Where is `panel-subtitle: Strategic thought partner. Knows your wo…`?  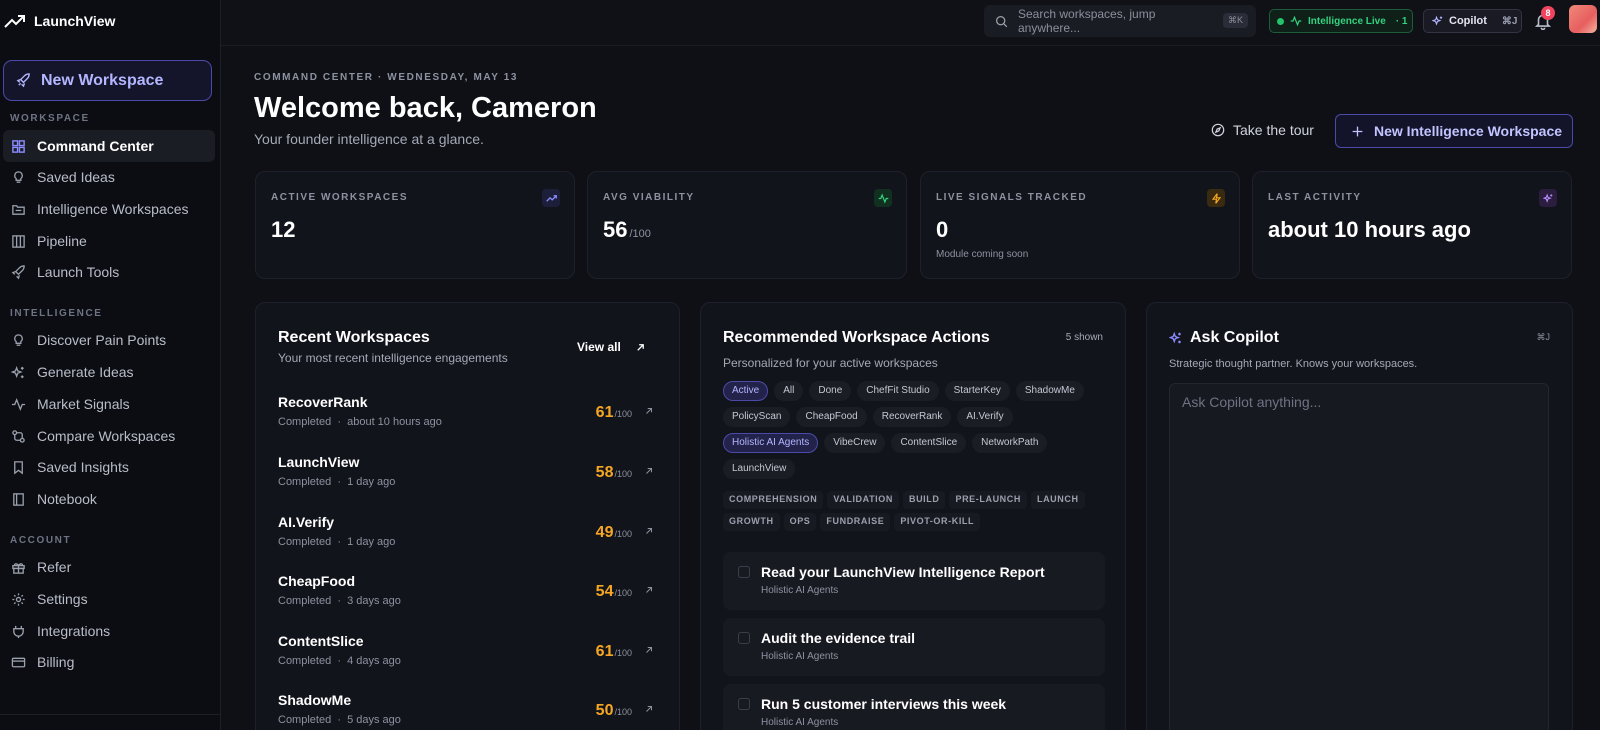
panel-subtitle: Strategic thought partner. Knows your wo… is located at coordinates (1293, 364).